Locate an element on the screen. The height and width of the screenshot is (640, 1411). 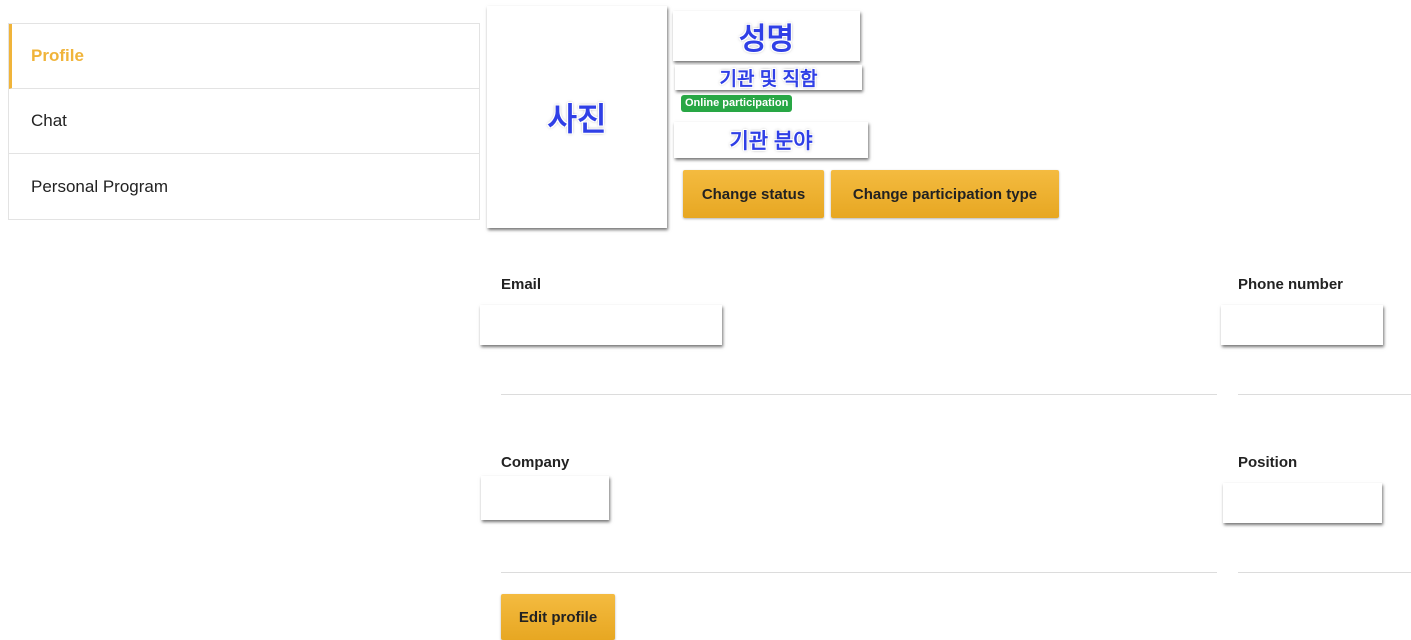
name-label: 성명 is located at coordinates (766, 39).